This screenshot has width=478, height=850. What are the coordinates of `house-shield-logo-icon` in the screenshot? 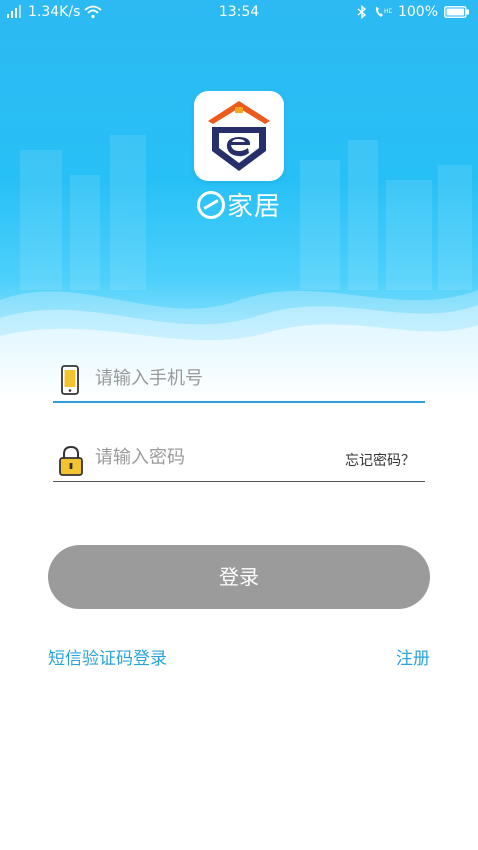 It's located at (239, 136).